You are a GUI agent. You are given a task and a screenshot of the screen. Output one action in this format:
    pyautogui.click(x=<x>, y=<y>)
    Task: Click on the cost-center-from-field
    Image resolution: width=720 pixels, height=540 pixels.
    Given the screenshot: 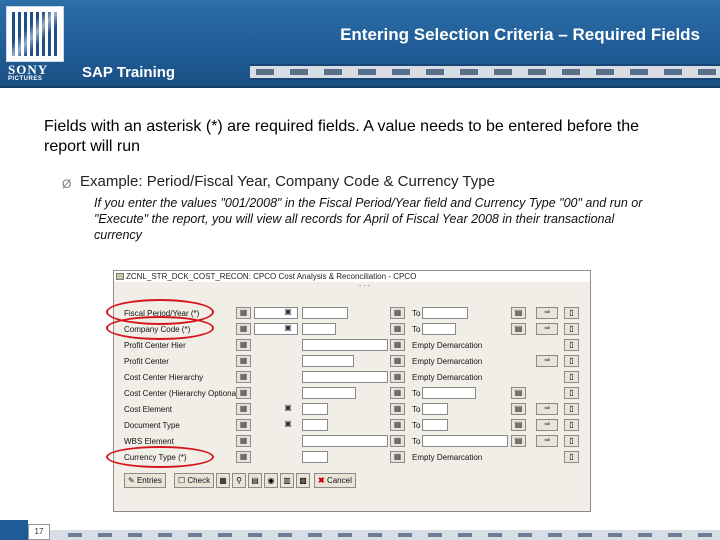 What is the action you would take?
    pyautogui.click(x=329, y=393)
    